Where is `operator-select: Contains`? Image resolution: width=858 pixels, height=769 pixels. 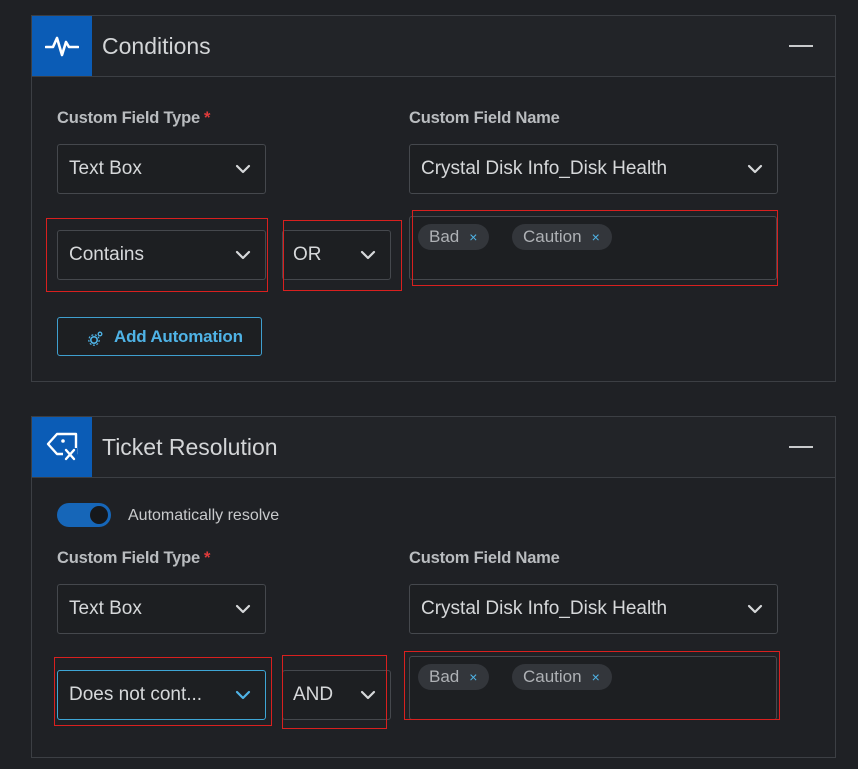 operator-select: Contains is located at coordinates (161, 255).